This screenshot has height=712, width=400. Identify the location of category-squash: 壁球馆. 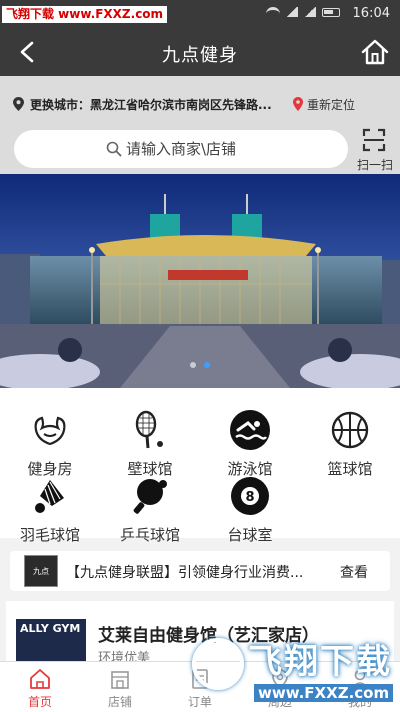
(150, 440).